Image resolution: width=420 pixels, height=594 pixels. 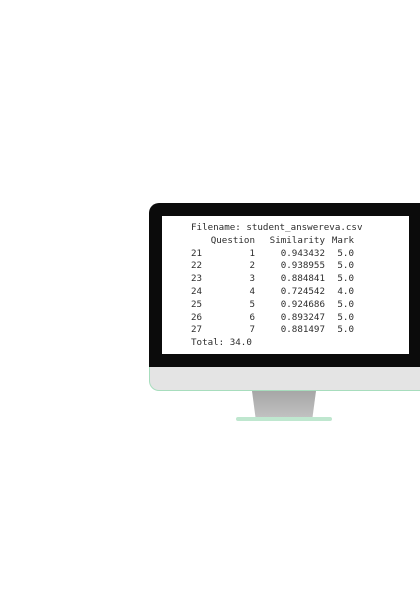 What do you see at coordinates (197, 279) in the screenshot?
I see `row-index: 23` at bounding box center [197, 279].